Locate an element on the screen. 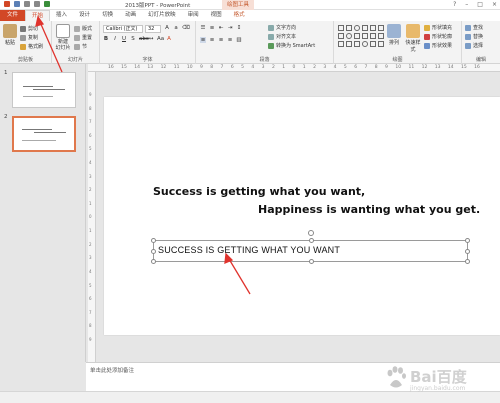  font-name-select: Calibri (正文) is located at coordinates (123, 29).